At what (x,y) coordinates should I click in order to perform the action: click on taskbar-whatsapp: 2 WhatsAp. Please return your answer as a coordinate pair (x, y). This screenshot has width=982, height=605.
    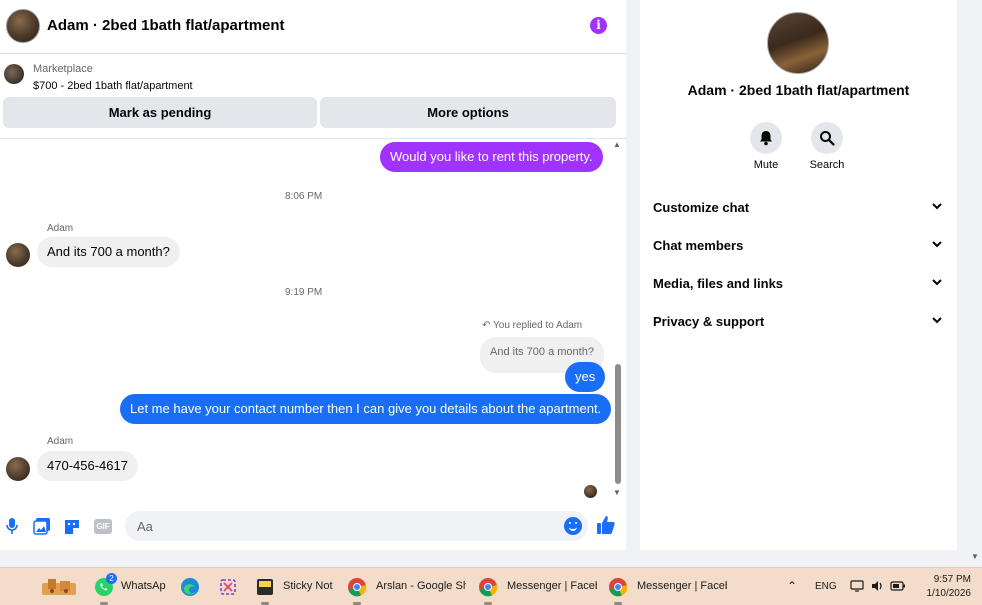
    Looking at the image, I should click on (131, 586).